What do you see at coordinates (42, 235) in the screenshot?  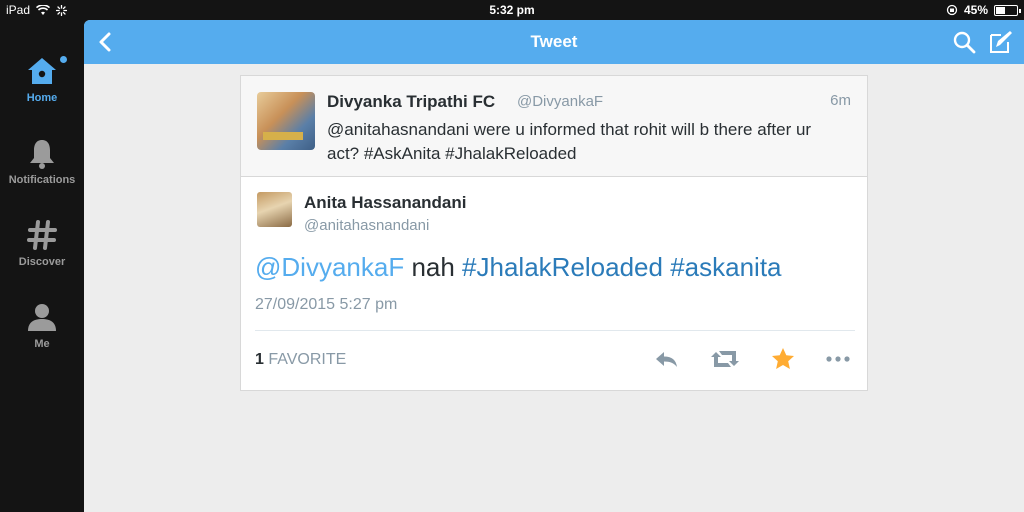 I see `hashtag-icon` at bounding box center [42, 235].